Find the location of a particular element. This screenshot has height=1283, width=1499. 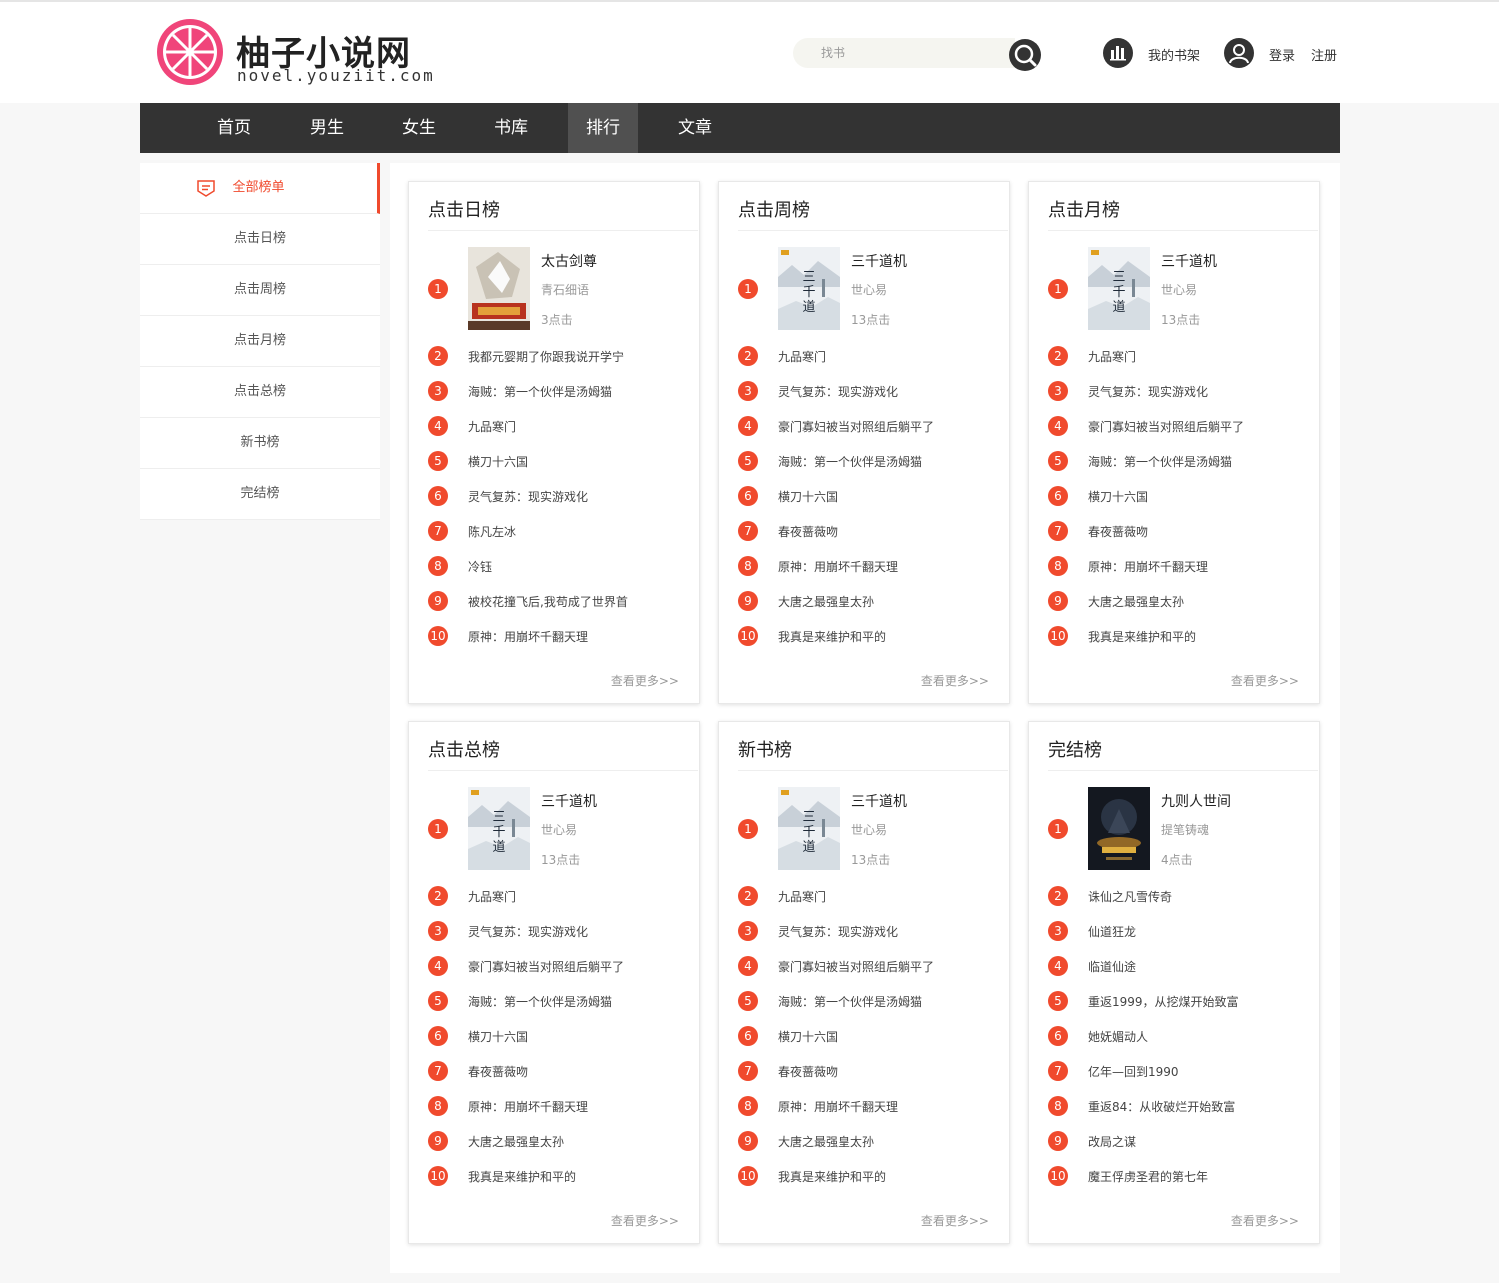

list-item: 临道仙途 is located at coordinates (1112, 966).